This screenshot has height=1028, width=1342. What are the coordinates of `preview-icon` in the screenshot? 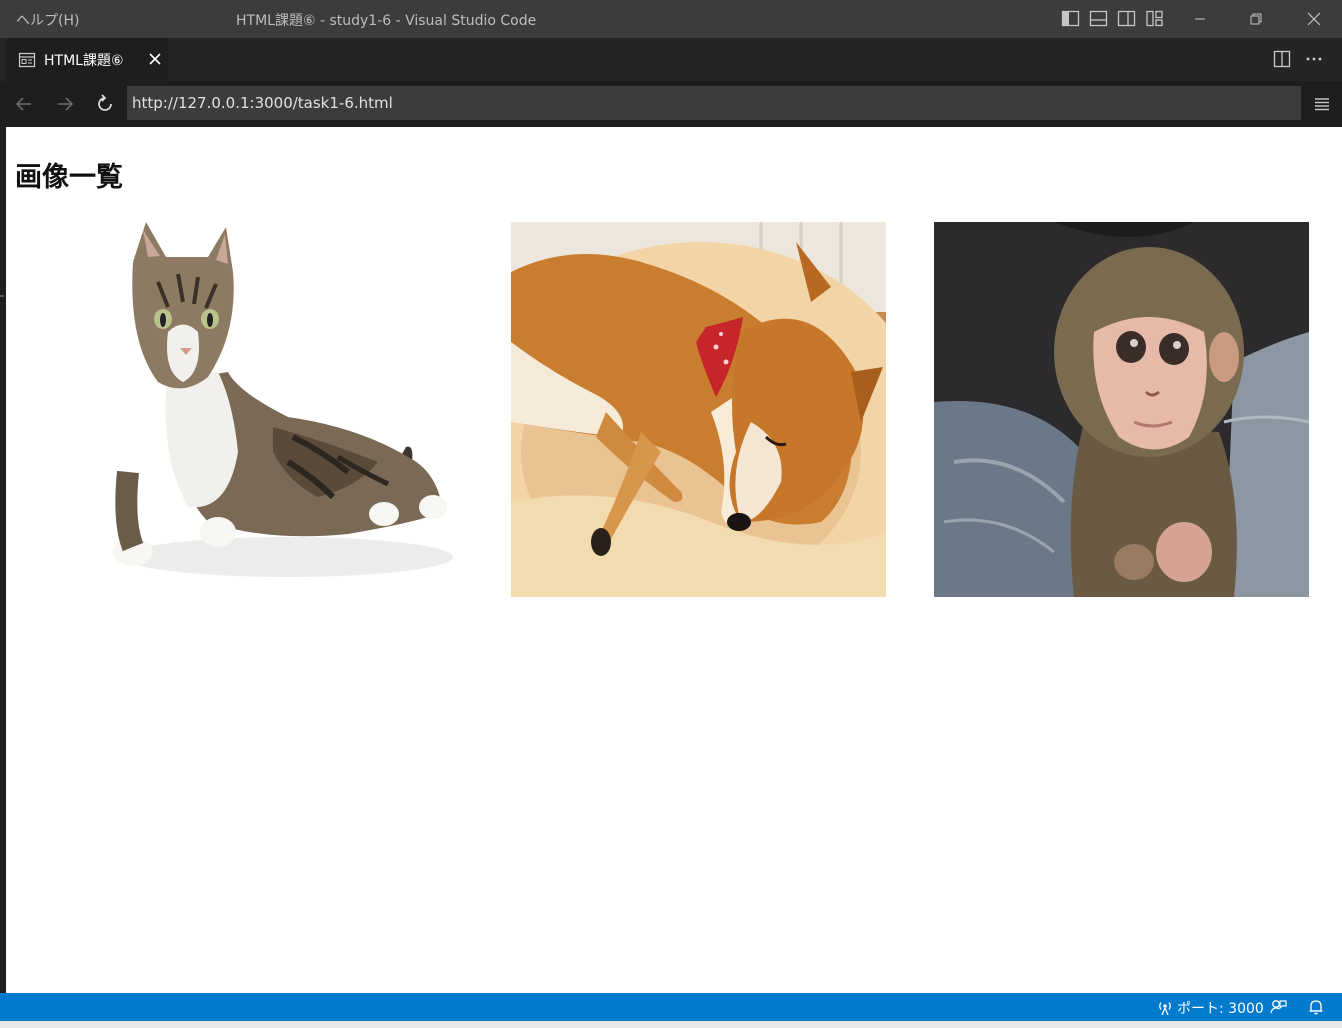 It's located at (27, 59).